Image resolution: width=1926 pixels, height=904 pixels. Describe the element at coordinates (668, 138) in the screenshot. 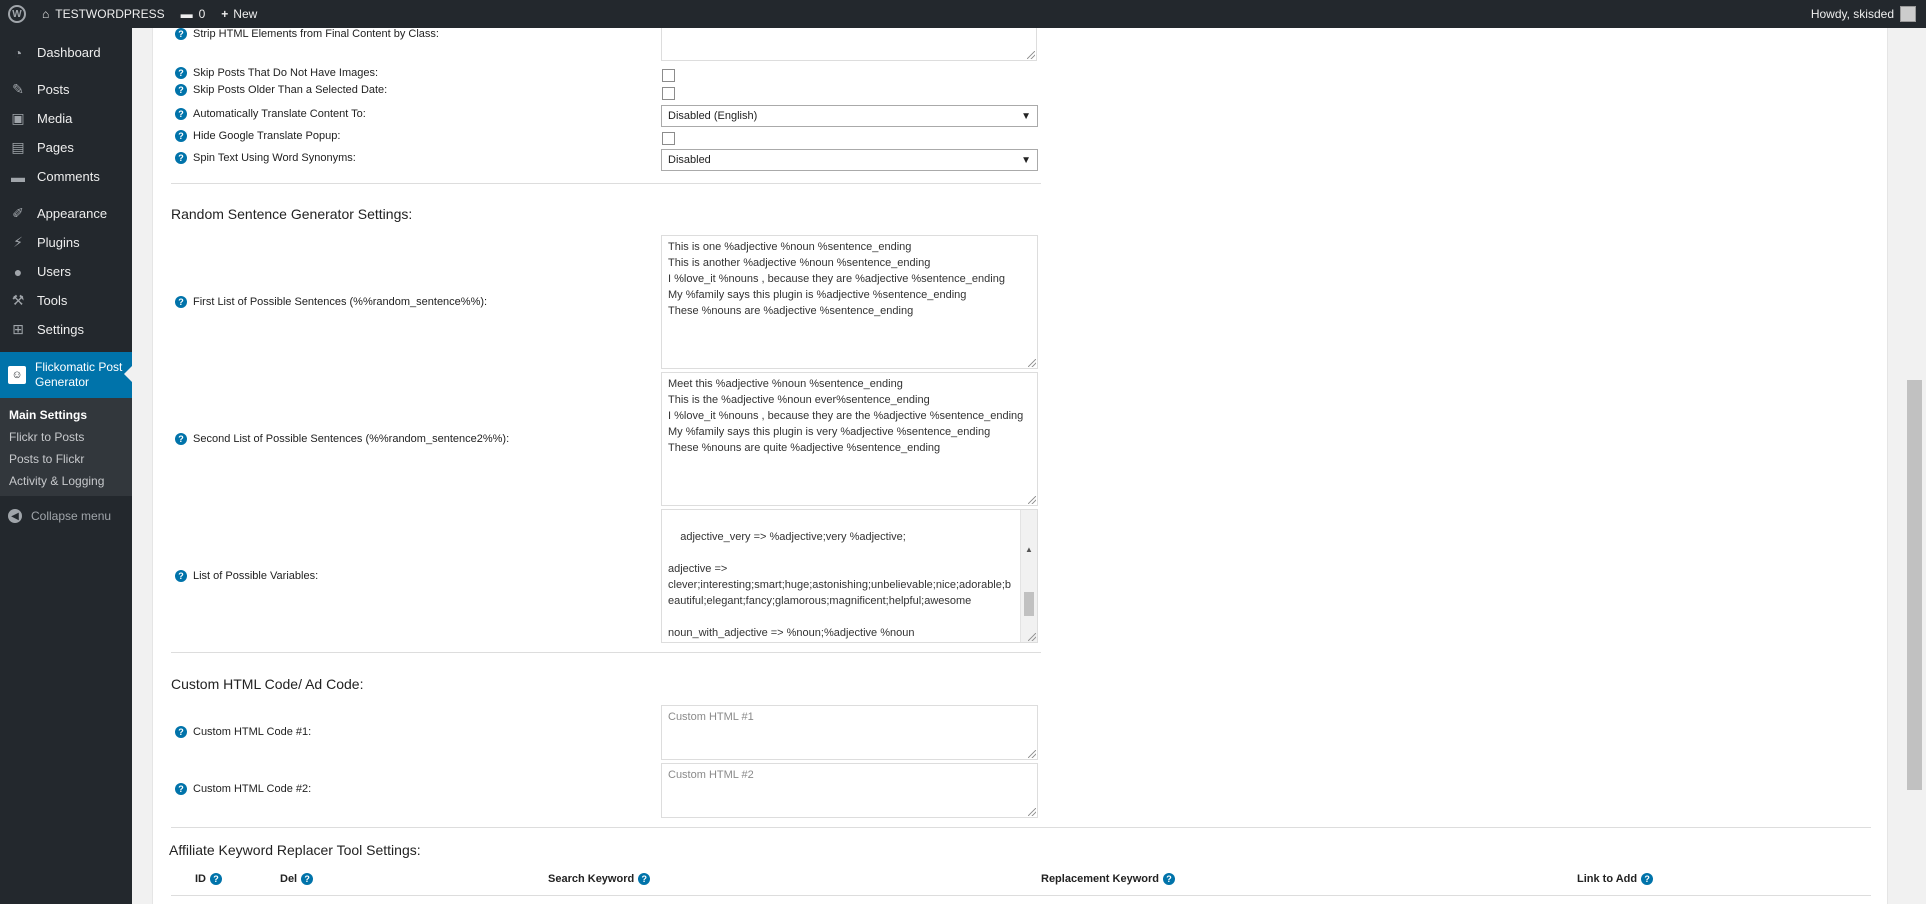

I see `hide-translate-checkbox` at that location.